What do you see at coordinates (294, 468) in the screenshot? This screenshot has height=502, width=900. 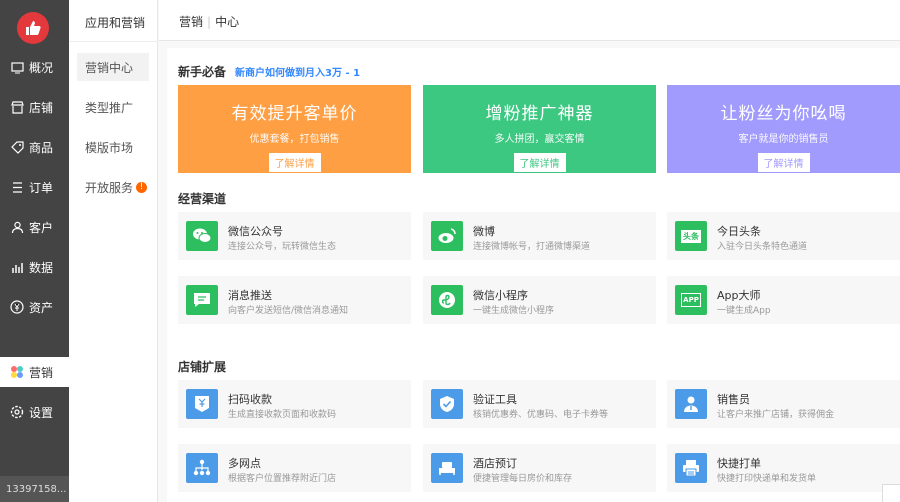 I see `extension-card-multi-outlet: 多网点 根据客户位置推荐附近门店` at bounding box center [294, 468].